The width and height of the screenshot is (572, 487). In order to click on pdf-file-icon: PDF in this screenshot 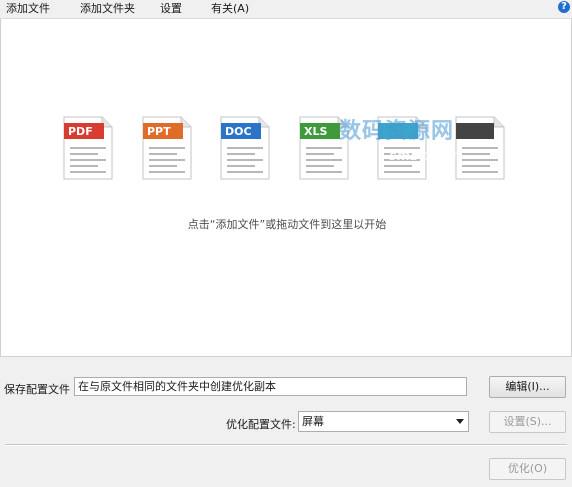, I will do `click(88, 148)`.